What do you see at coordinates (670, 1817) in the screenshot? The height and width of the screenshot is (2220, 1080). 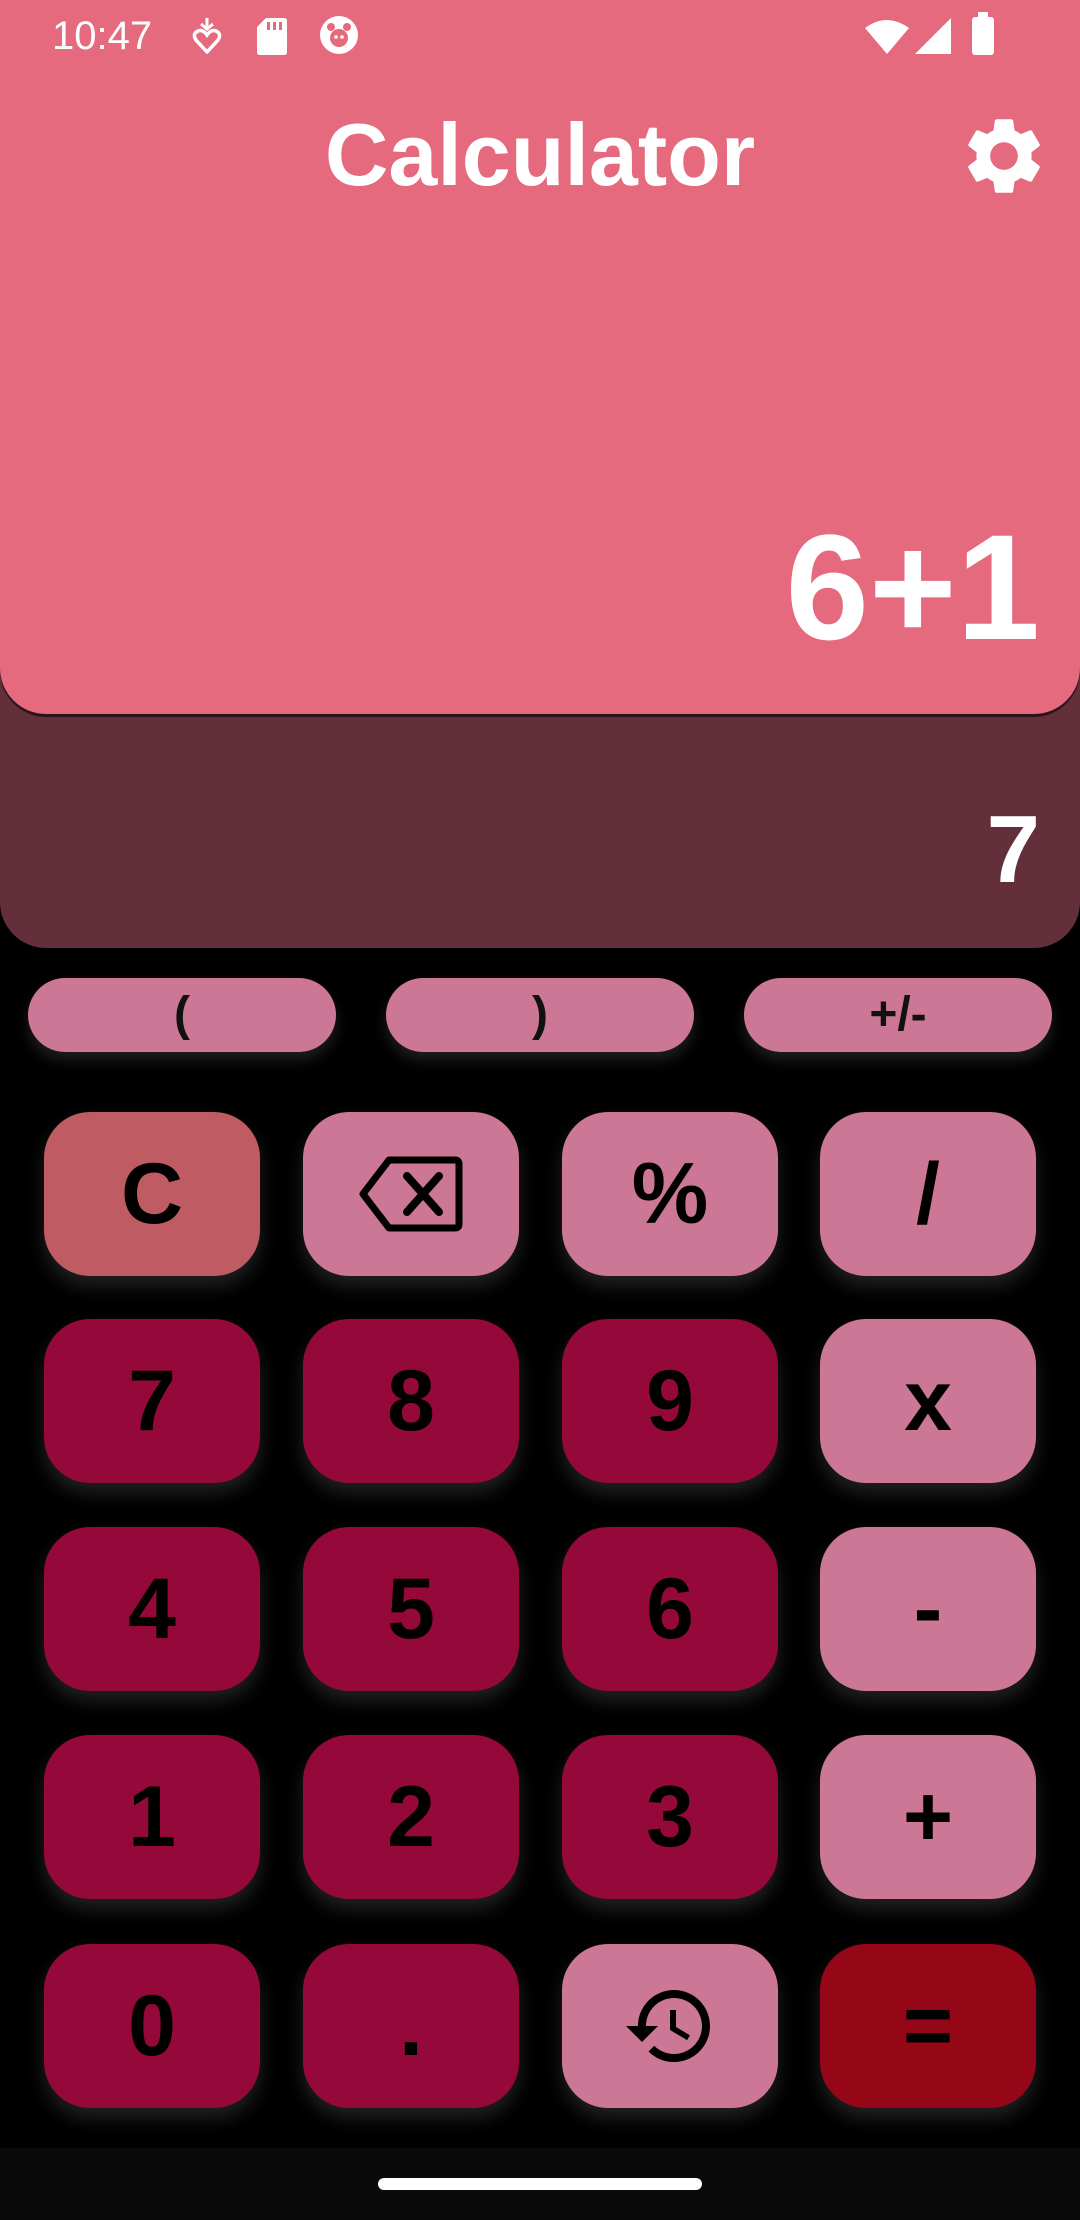 I see `digit-3-button: 3` at bounding box center [670, 1817].